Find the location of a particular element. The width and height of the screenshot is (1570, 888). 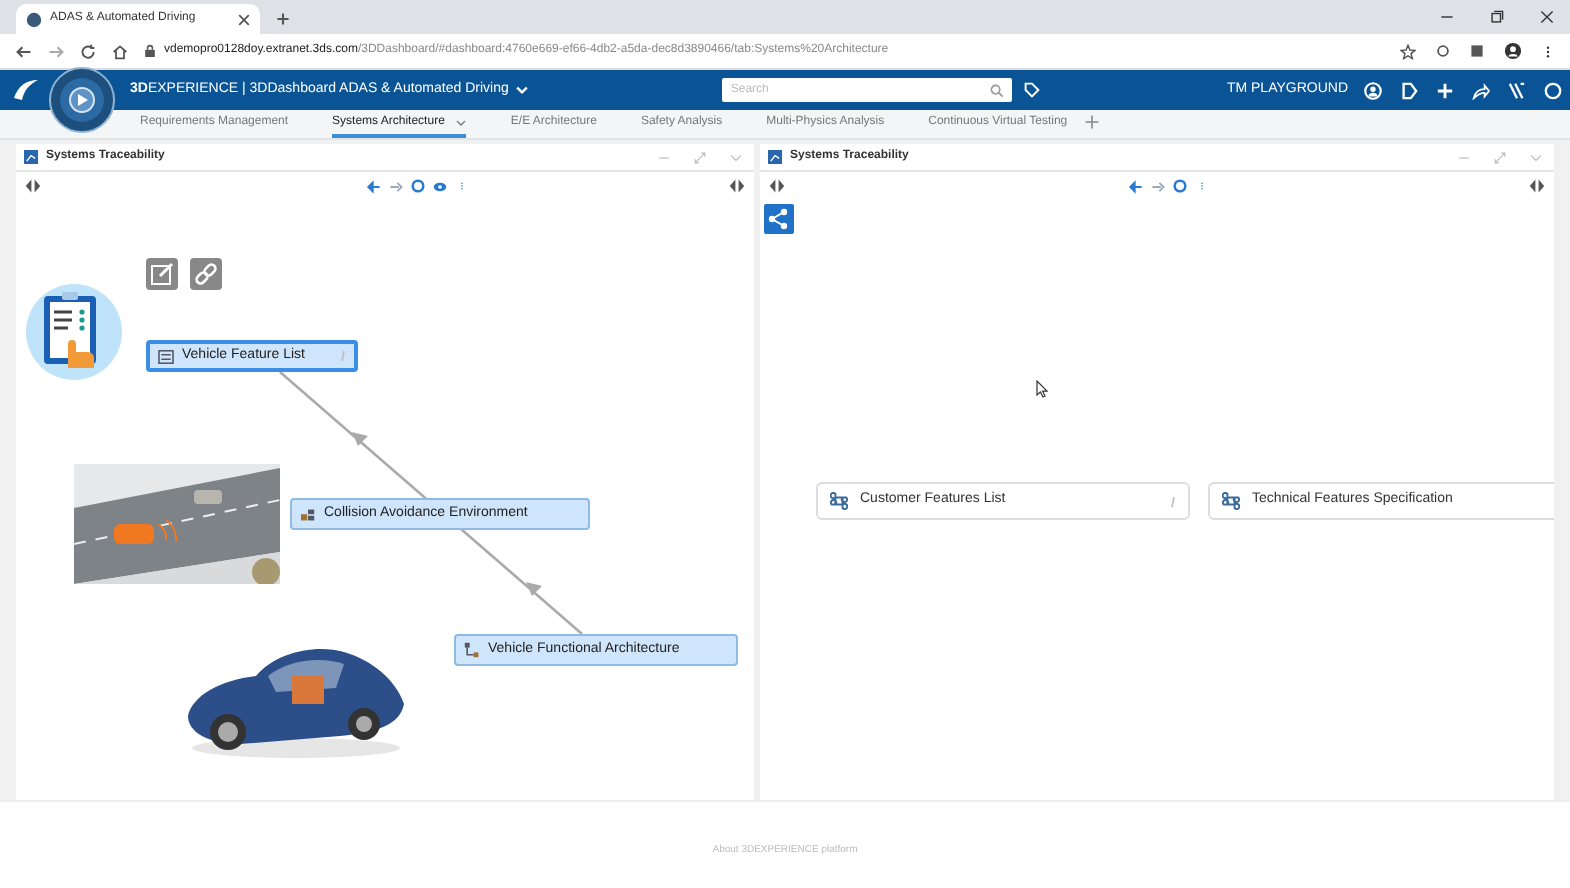

eye-icon is located at coordinates (439, 186).